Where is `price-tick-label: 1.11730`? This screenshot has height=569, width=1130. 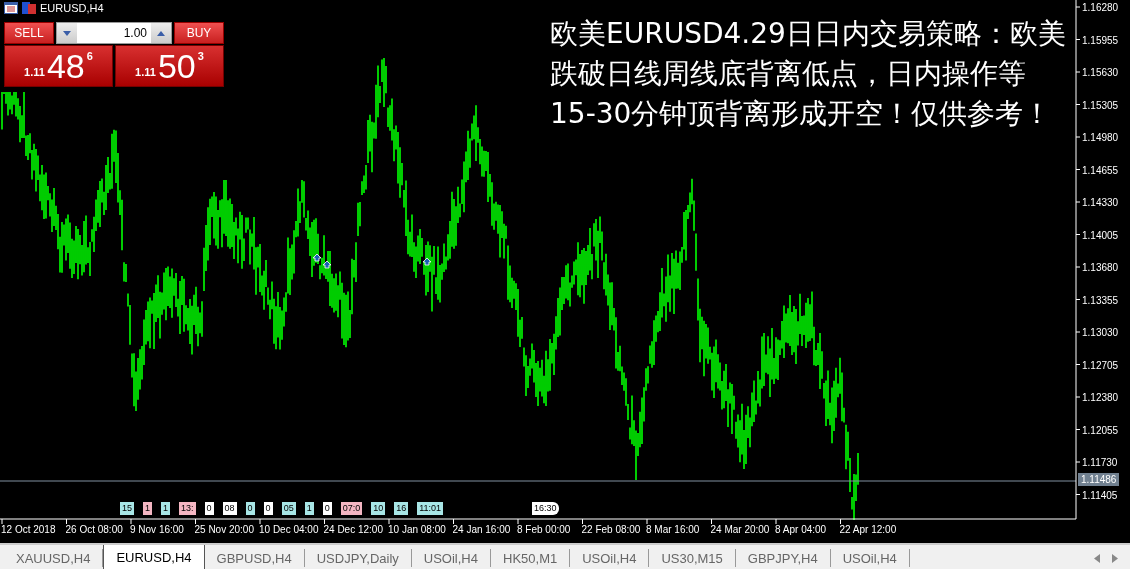
price-tick-label: 1.11730 is located at coordinates (1100, 462).